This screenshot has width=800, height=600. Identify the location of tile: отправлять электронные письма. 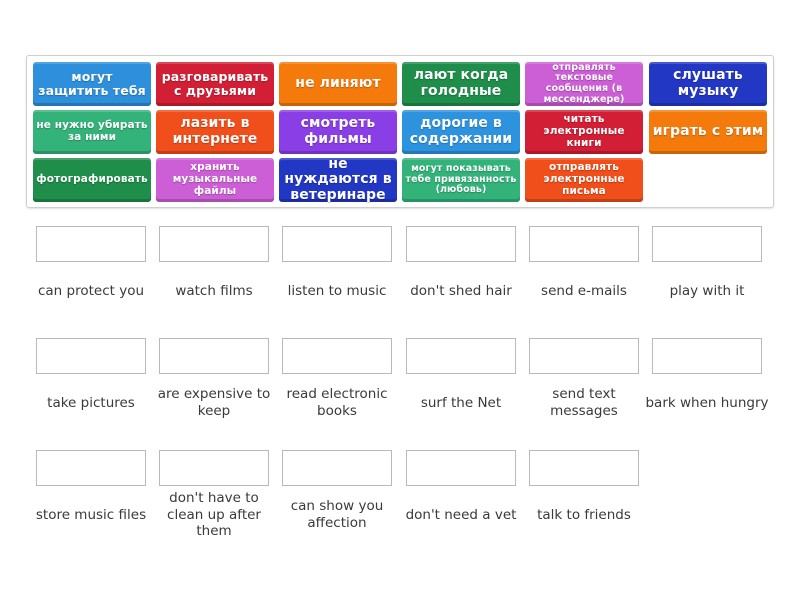
(584, 180).